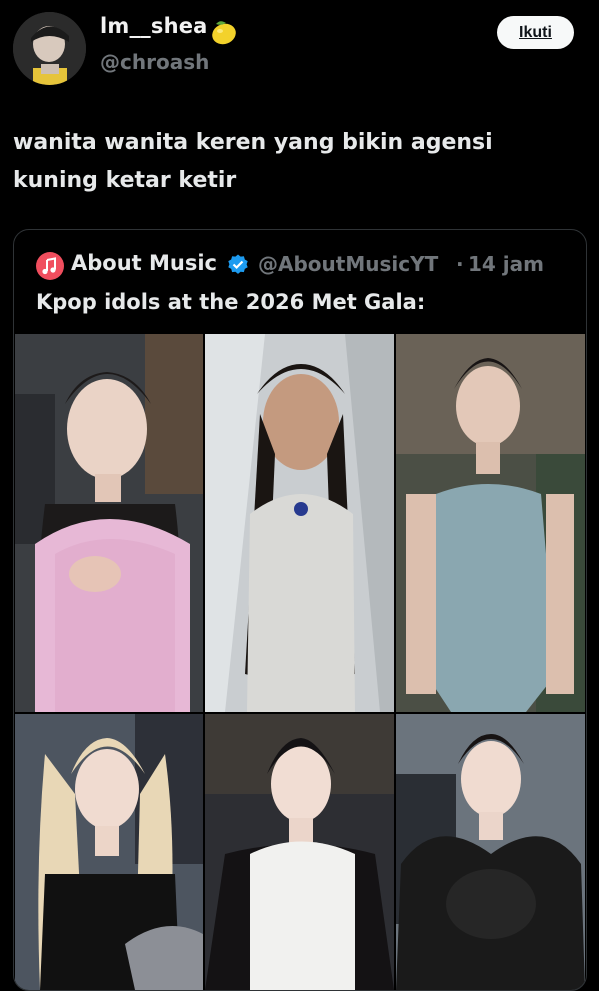 The height and width of the screenshot is (991, 599). What do you see at coordinates (506, 264) in the screenshot?
I see `quoted-timestamp: 14 jam` at bounding box center [506, 264].